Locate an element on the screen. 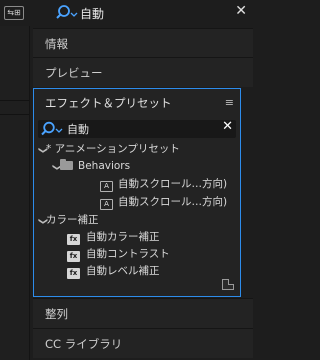 The width and height of the screenshot is (320, 360). tree-item-color-correction: ❯カラー補正 is located at coordinates (68, 220).